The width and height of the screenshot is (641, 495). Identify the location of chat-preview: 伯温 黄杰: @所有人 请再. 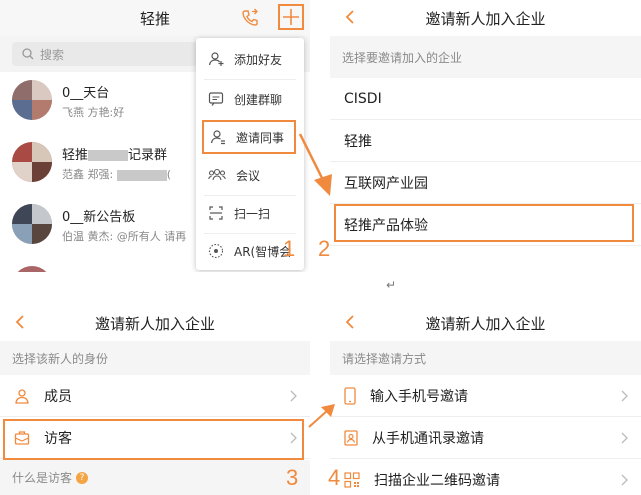
(124, 236).